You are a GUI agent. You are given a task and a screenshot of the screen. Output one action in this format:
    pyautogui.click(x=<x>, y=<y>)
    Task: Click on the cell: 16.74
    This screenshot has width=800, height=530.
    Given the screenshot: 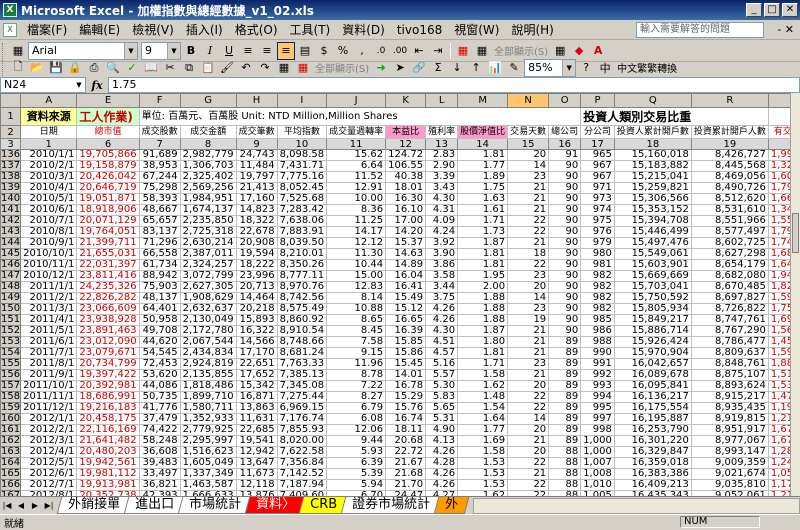 What is the action you would take?
    pyautogui.click(x=406, y=419)
    